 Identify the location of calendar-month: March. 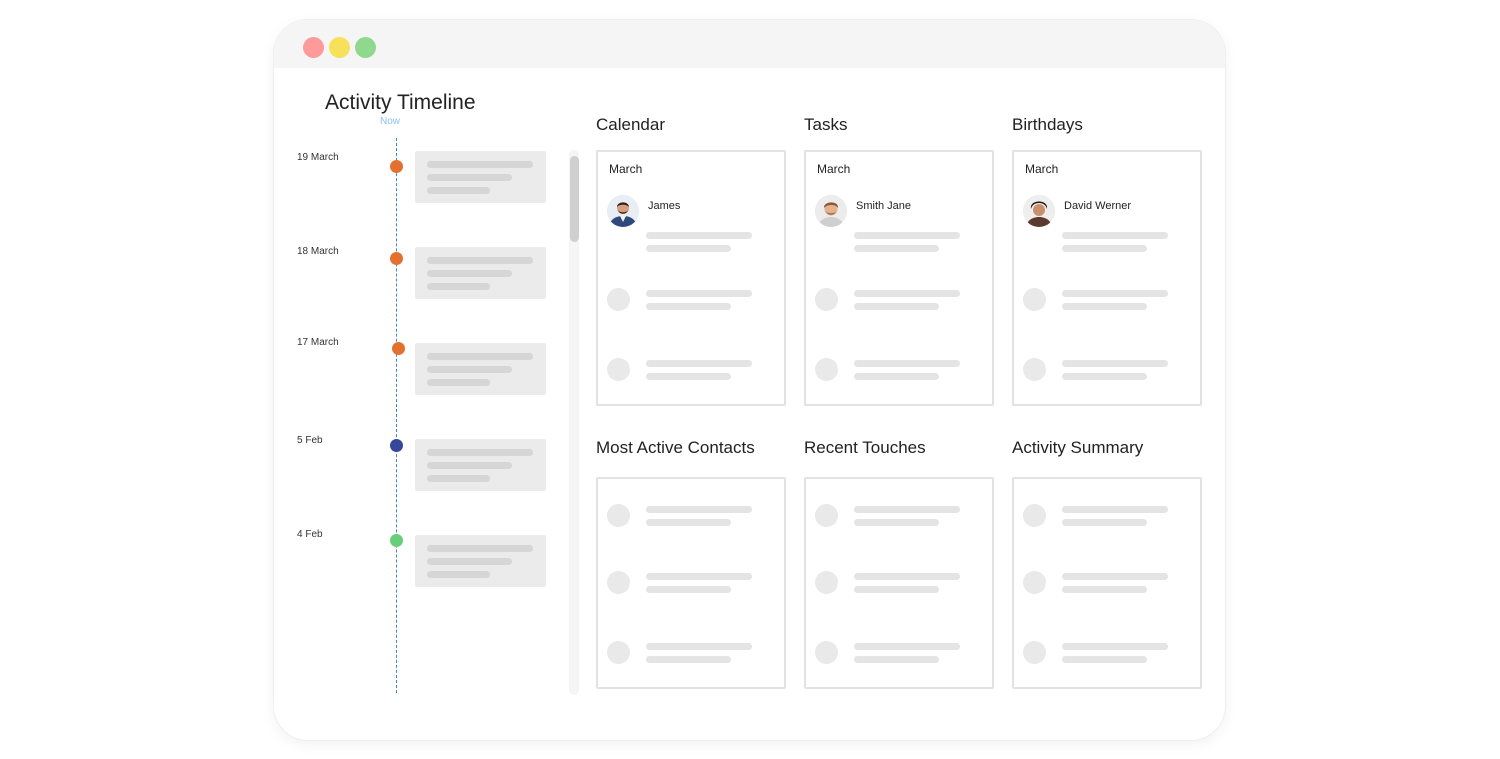
(626, 169).